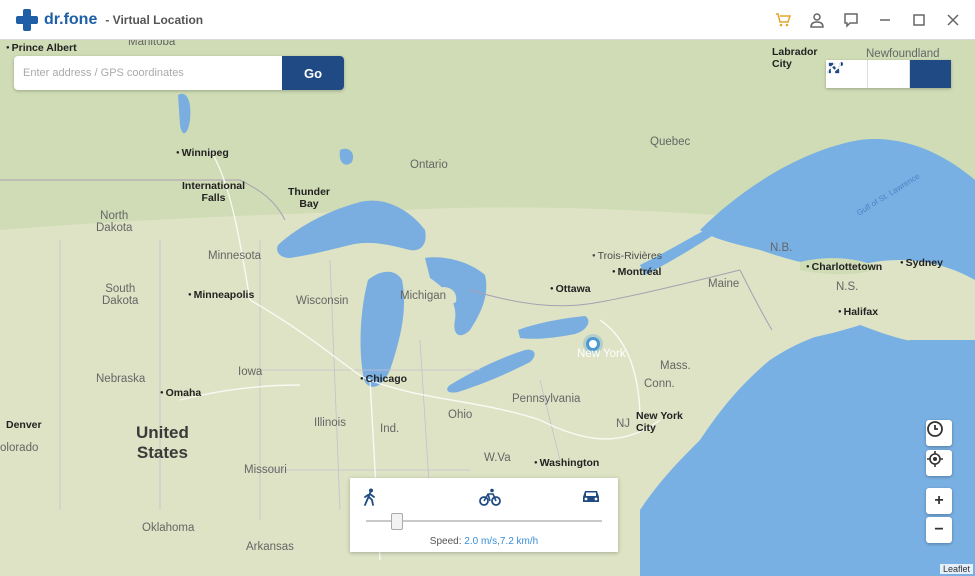  I want to click on app-logo: dr.fone - Virtual Location, so click(109, 20).